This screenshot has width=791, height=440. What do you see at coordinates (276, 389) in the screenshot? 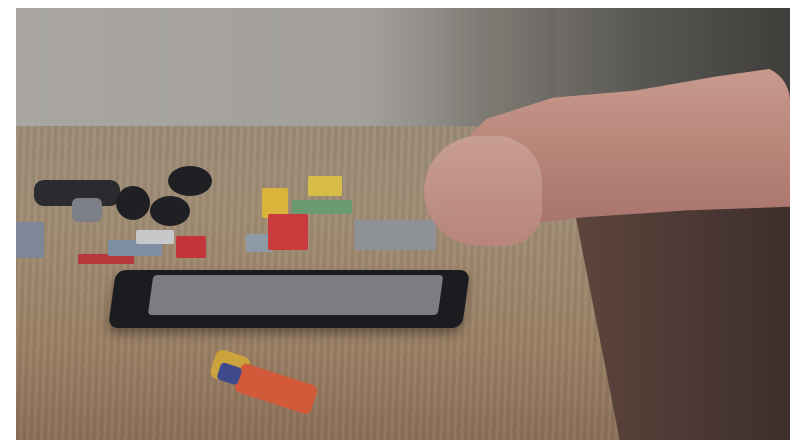
I see `toy-part` at bounding box center [276, 389].